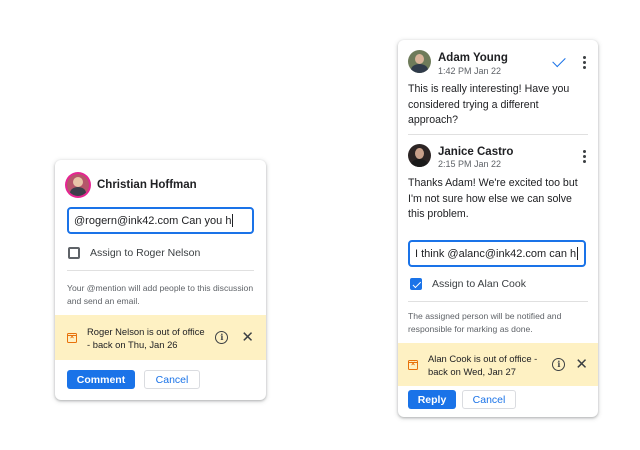 This screenshot has width=640, height=450. What do you see at coordinates (145, 253) in the screenshot?
I see `assign-label: Assign to Roger Nelson` at bounding box center [145, 253].